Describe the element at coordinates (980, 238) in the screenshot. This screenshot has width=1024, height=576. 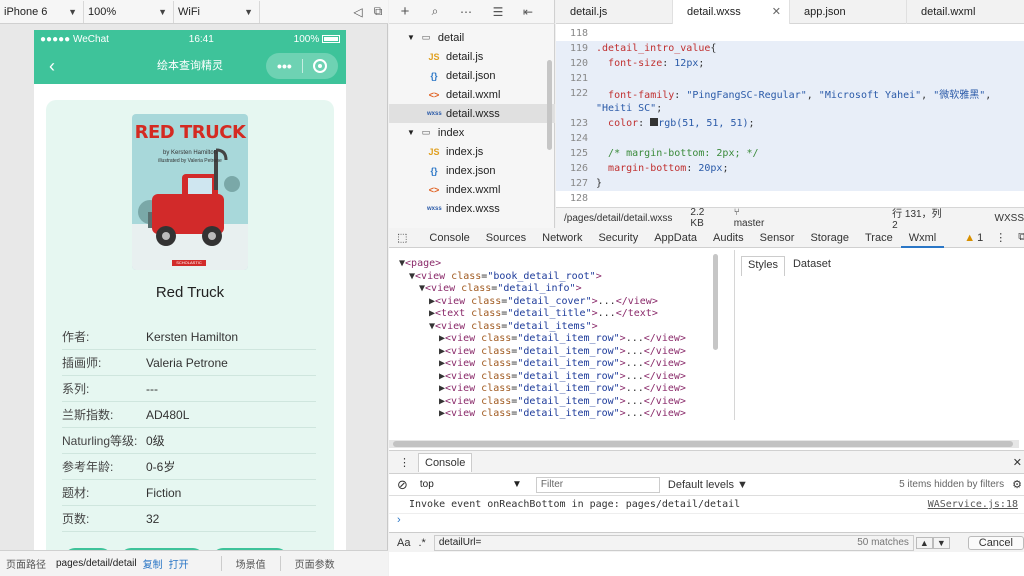
I see `warning-count: 1` at that location.